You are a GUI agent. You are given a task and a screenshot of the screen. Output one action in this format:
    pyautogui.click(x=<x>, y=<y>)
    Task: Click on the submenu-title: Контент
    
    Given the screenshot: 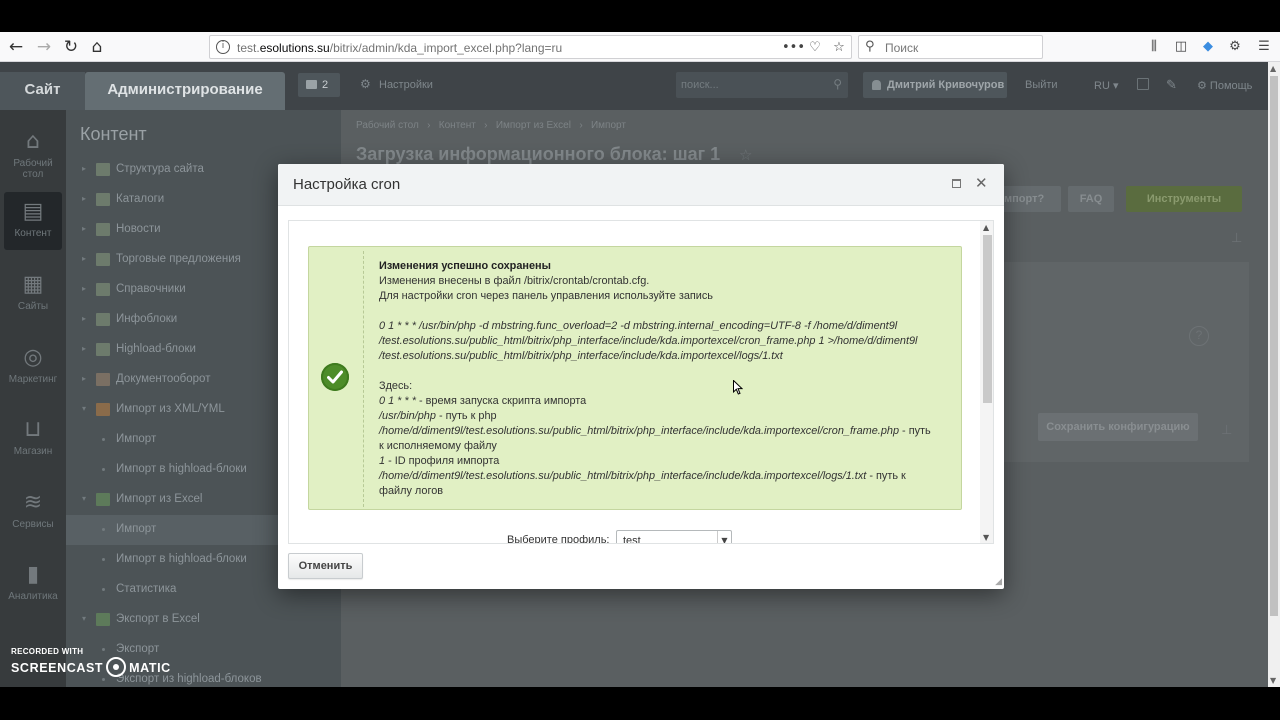 What is the action you would take?
    pyautogui.click(x=113, y=134)
    